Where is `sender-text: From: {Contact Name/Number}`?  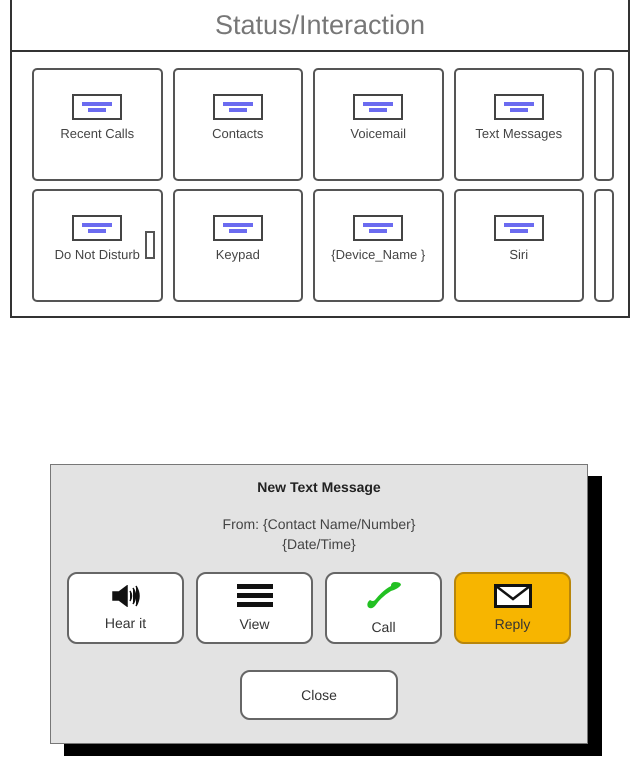 sender-text: From: {Contact Name/Number} is located at coordinates (319, 524).